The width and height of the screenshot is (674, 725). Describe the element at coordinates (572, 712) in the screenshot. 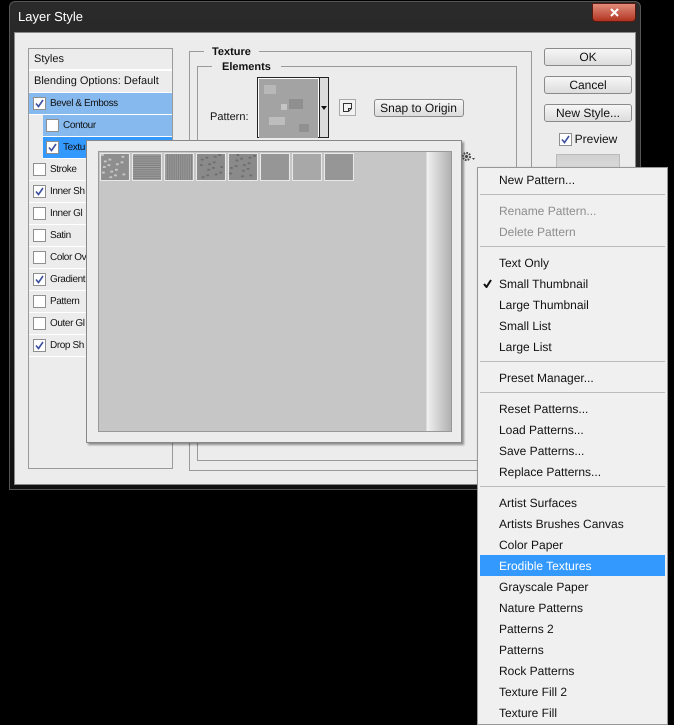

I see `menu-item: Texture Fill` at that location.